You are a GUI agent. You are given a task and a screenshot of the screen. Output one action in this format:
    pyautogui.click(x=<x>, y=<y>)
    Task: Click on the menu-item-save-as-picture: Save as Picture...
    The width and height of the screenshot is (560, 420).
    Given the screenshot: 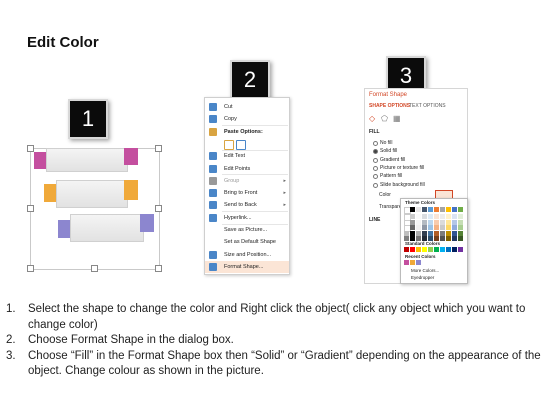 What is the action you would take?
    pyautogui.click(x=247, y=230)
    